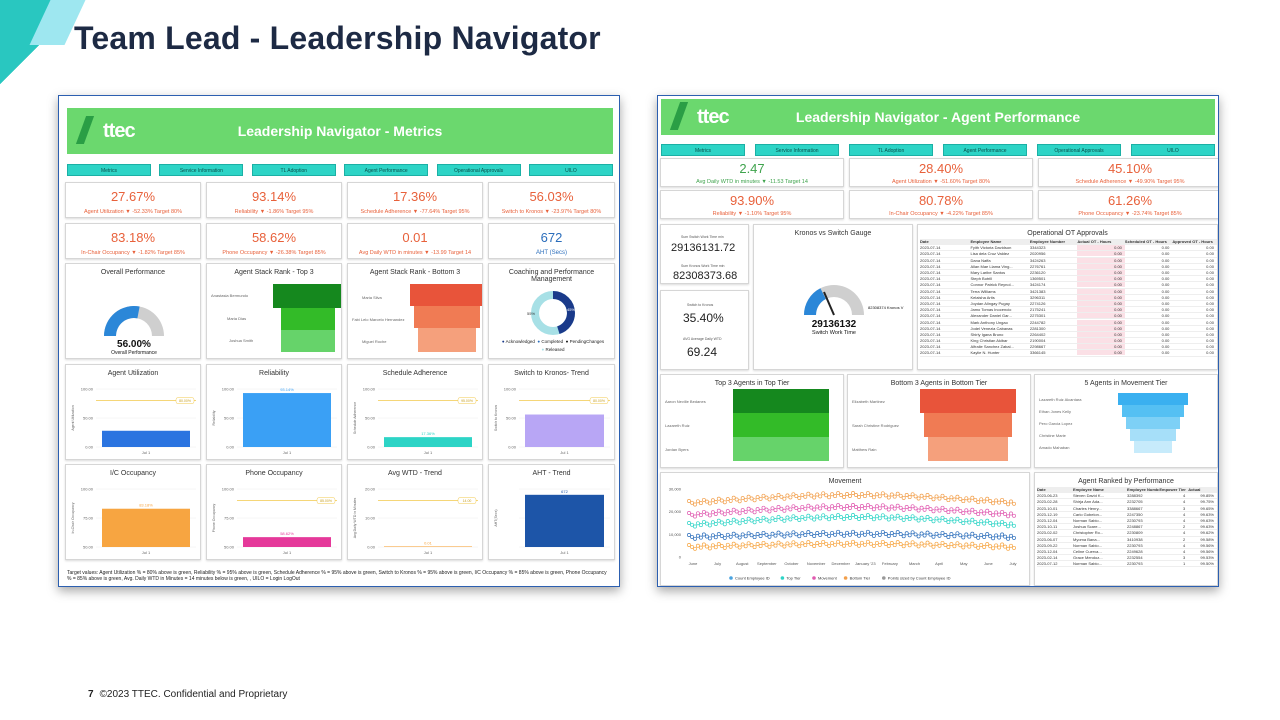  Describe the element at coordinates (88, 547) in the screenshot. I see `y-tick: 50.00` at that location.